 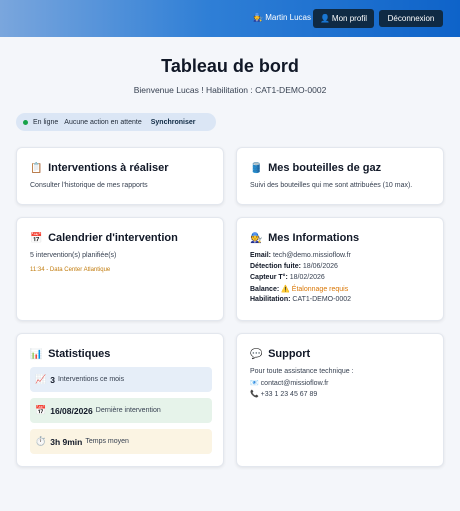 I want to click on info-temperature-sensor: Capteur T°: 18/02/2026, so click(x=287, y=277).